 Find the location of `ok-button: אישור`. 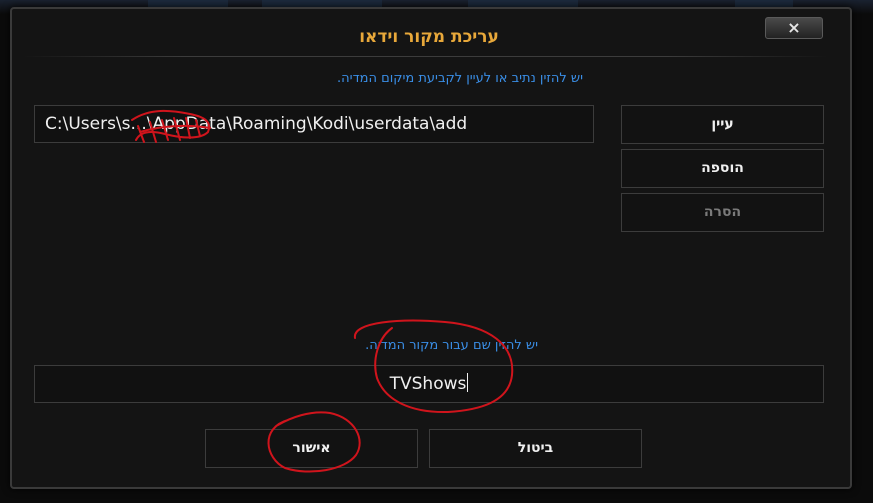

ok-button: אישור is located at coordinates (311, 448).